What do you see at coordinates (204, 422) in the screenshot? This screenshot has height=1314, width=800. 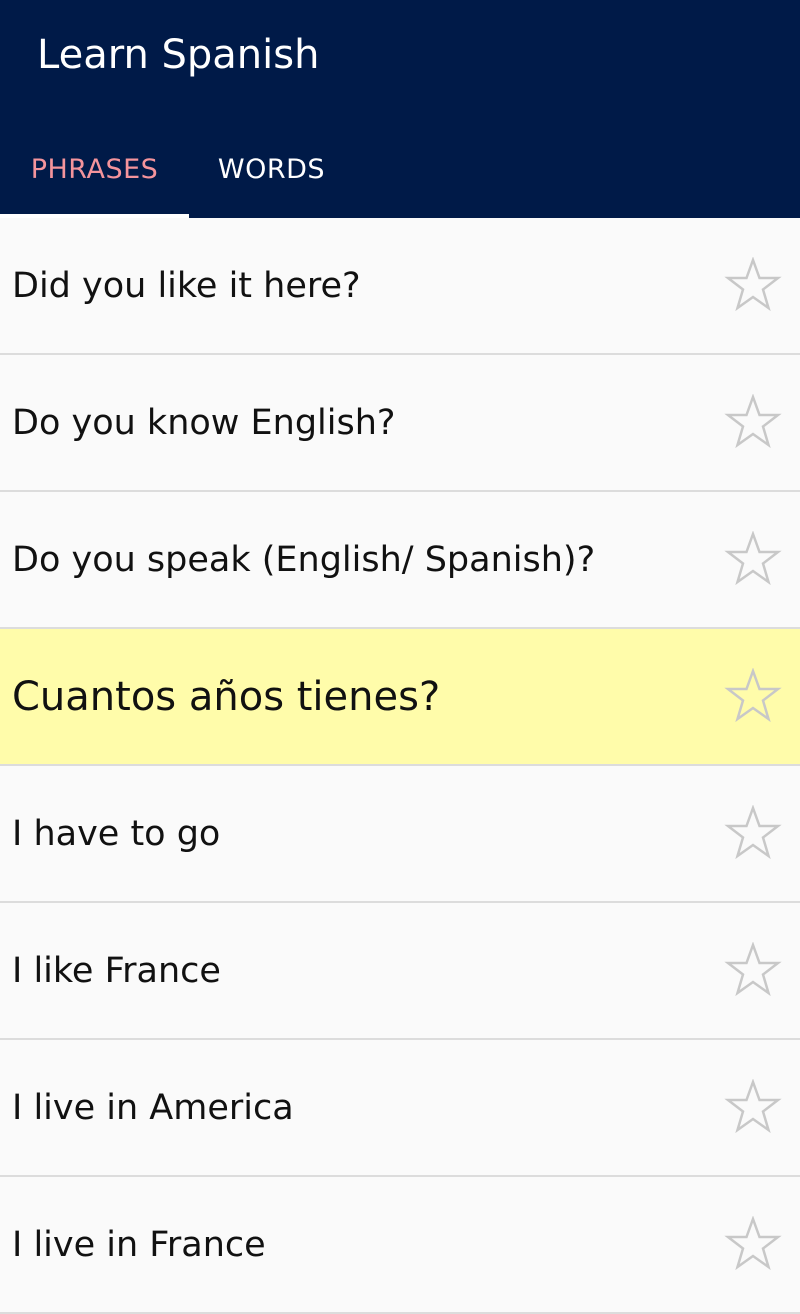 I see `phrase-text: Do you know English?` at bounding box center [204, 422].